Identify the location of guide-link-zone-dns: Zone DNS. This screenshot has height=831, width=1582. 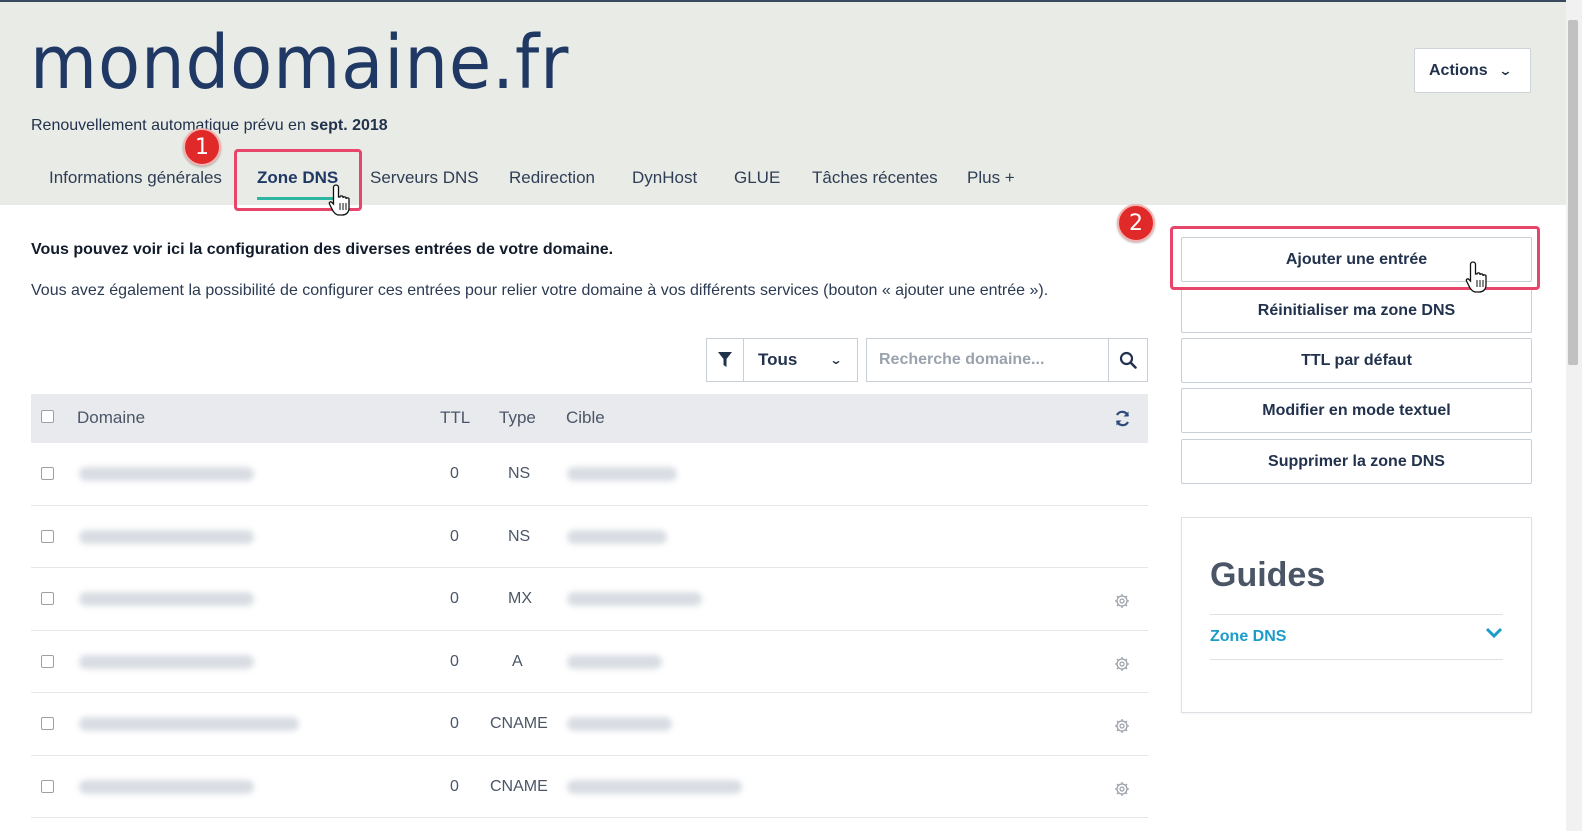
(1248, 637).